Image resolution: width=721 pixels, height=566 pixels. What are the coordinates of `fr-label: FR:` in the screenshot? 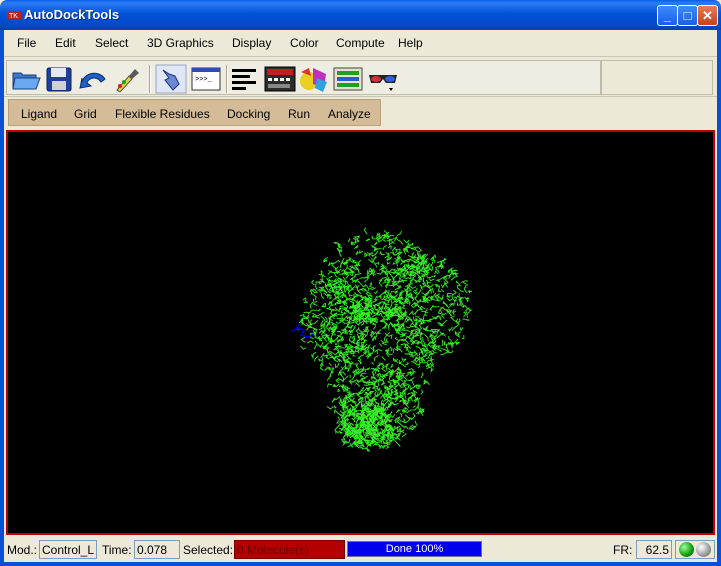 It's located at (623, 550).